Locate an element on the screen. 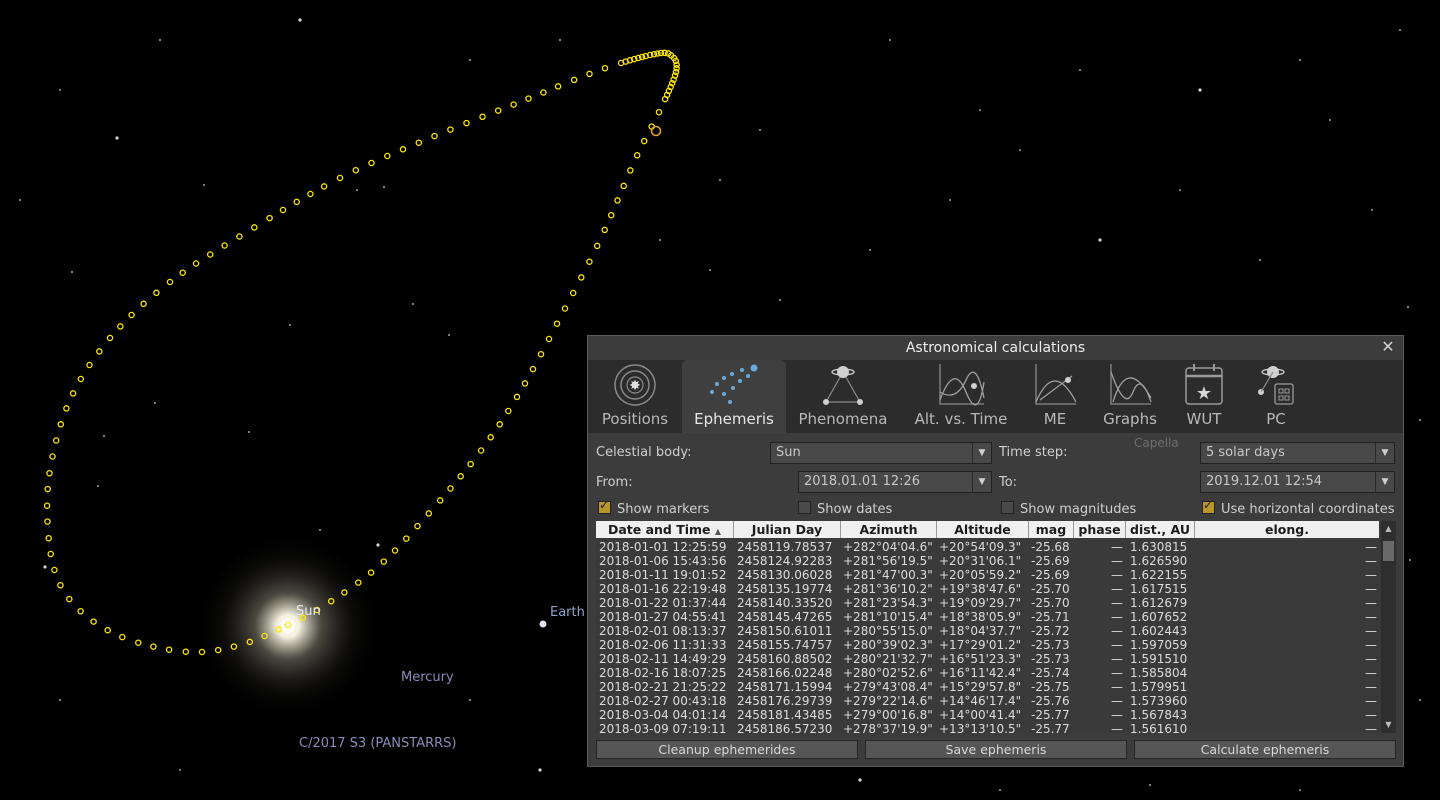 This screenshot has width=1440, height=800. dialog-titlebar: Astronomical calculations ✕ is located at coordinates (995, 348).